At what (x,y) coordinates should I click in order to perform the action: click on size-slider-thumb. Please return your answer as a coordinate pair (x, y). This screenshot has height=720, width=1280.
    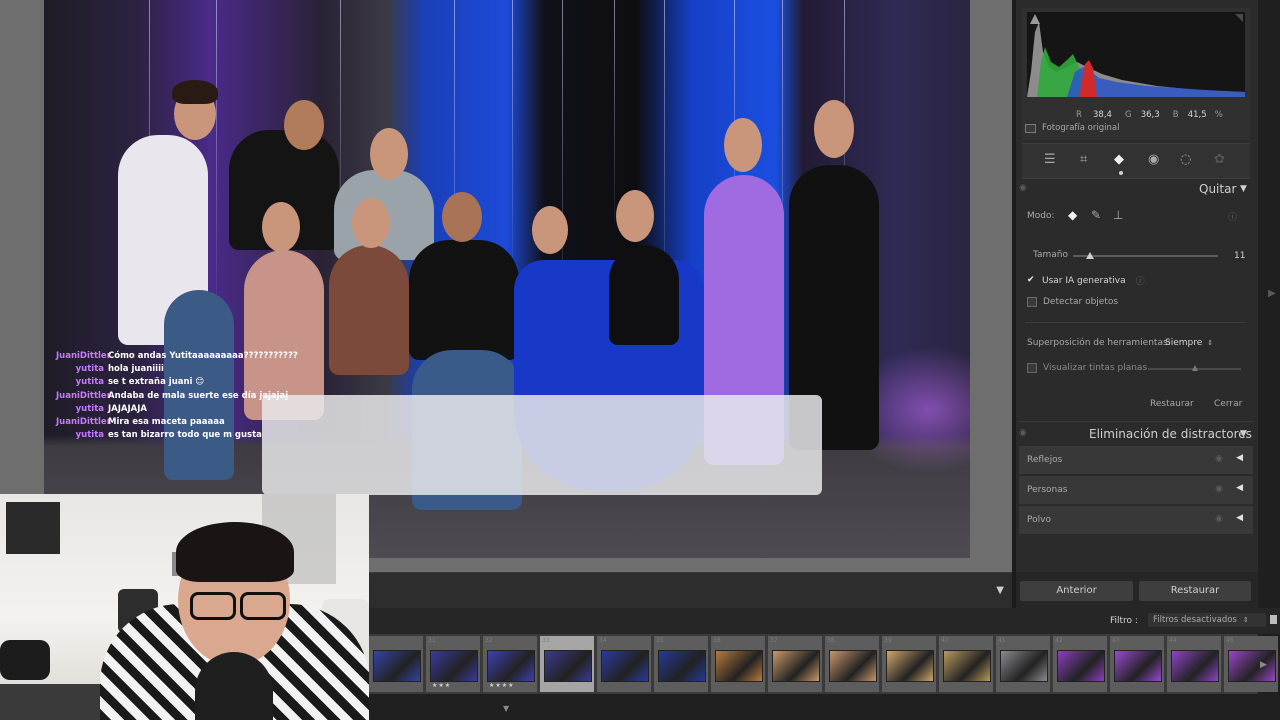
    Looking at the image, I should click on (1090, 255).